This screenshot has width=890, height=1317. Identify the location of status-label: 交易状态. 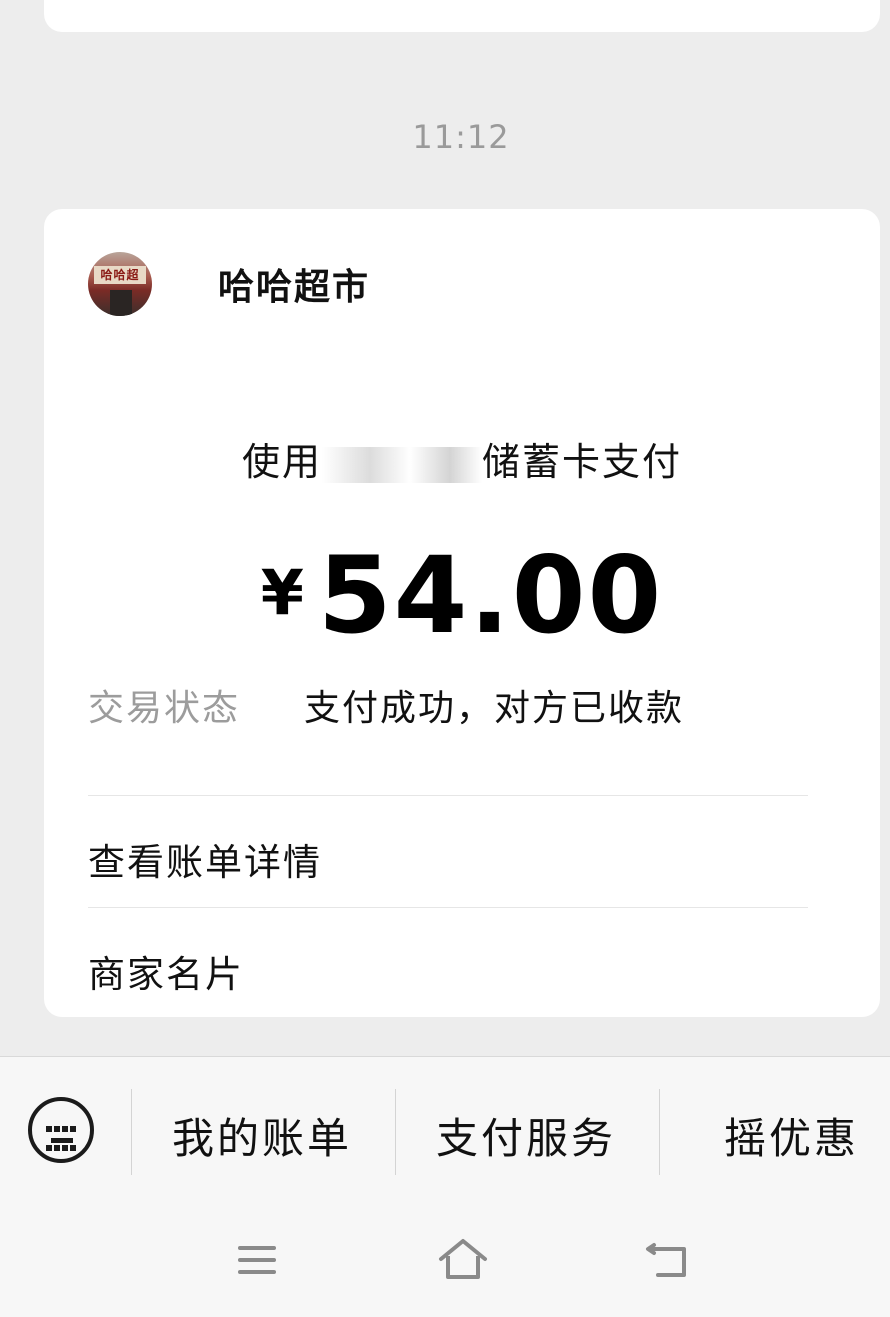
(164, 708).